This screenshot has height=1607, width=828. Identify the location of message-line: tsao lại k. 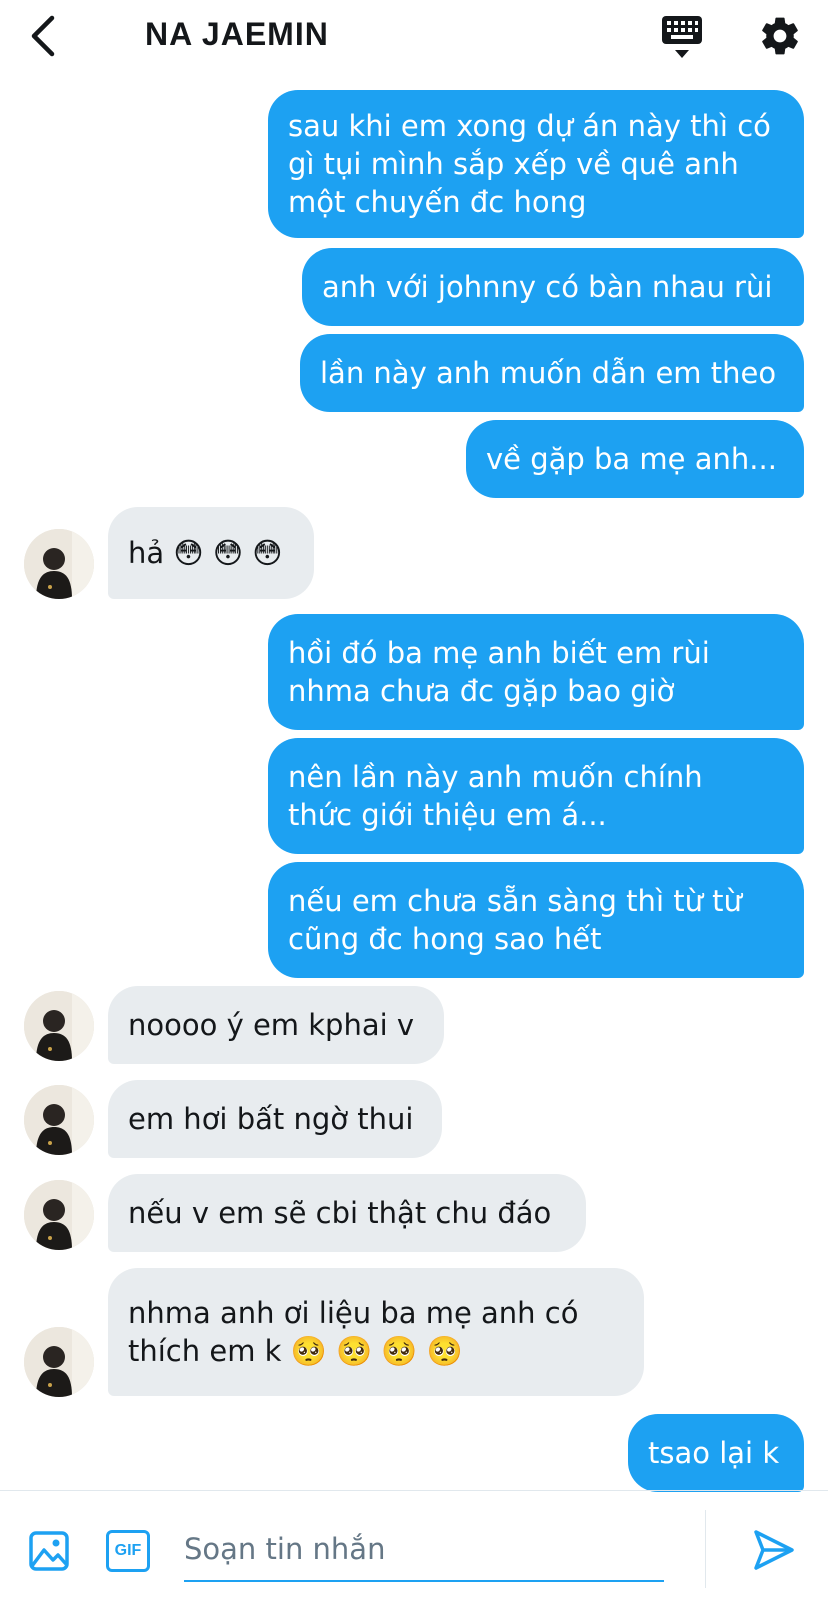
(714, 1453).